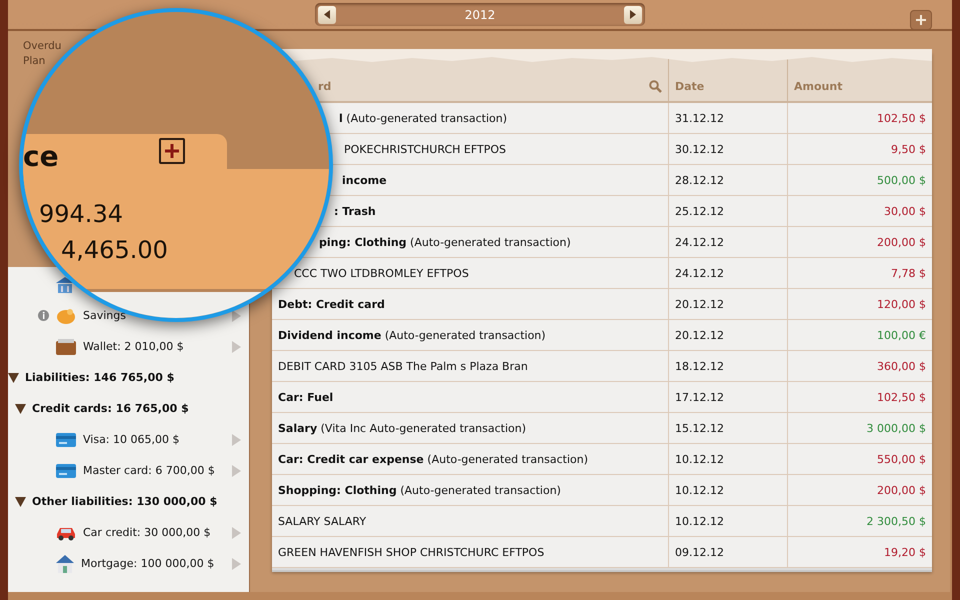 The height and width of the screenshot is (600, 960). Describe the element at coordinates (423, 118) in the screenshot. I see `transaction-description: l (Auto-generated transaction)` at that location.